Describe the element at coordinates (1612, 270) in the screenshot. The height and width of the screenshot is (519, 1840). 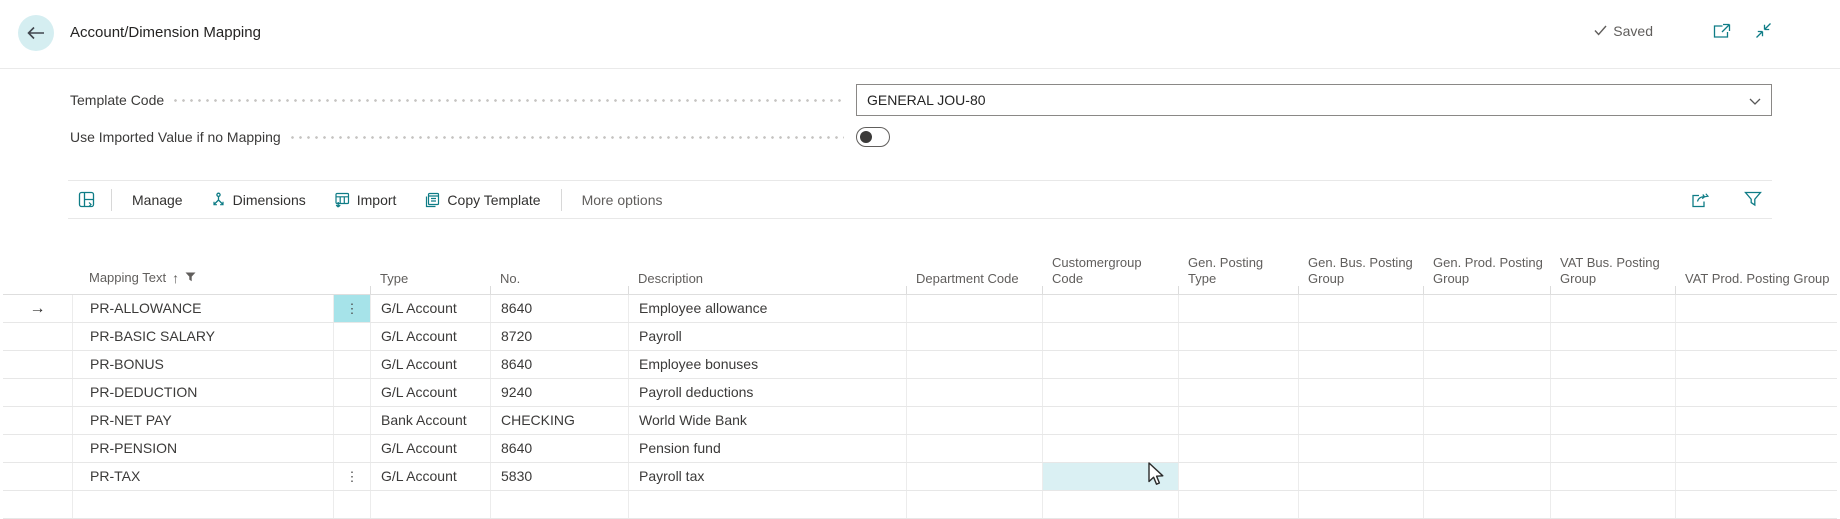
I see `column-header-vat-bus-posting-group: VAT Bus. Posting Group` at that location.